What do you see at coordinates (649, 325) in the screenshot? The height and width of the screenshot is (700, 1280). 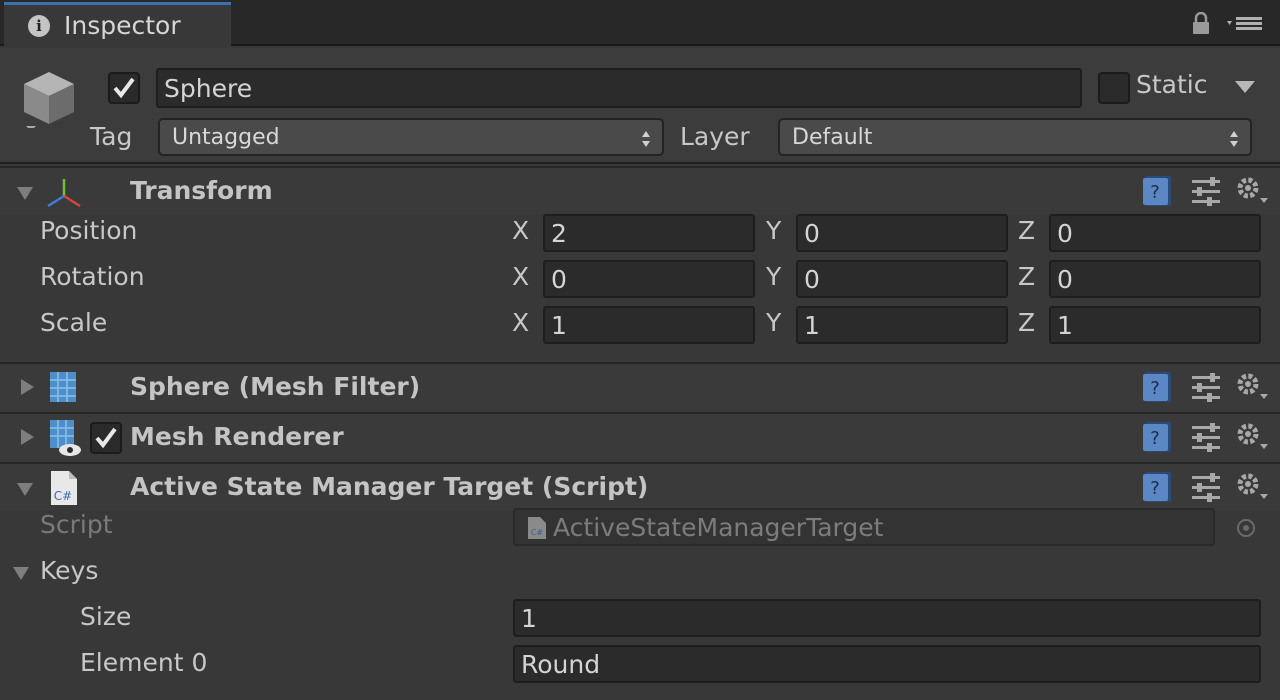 I see `scale-x-field: 1` at bounding box center [649, 325].